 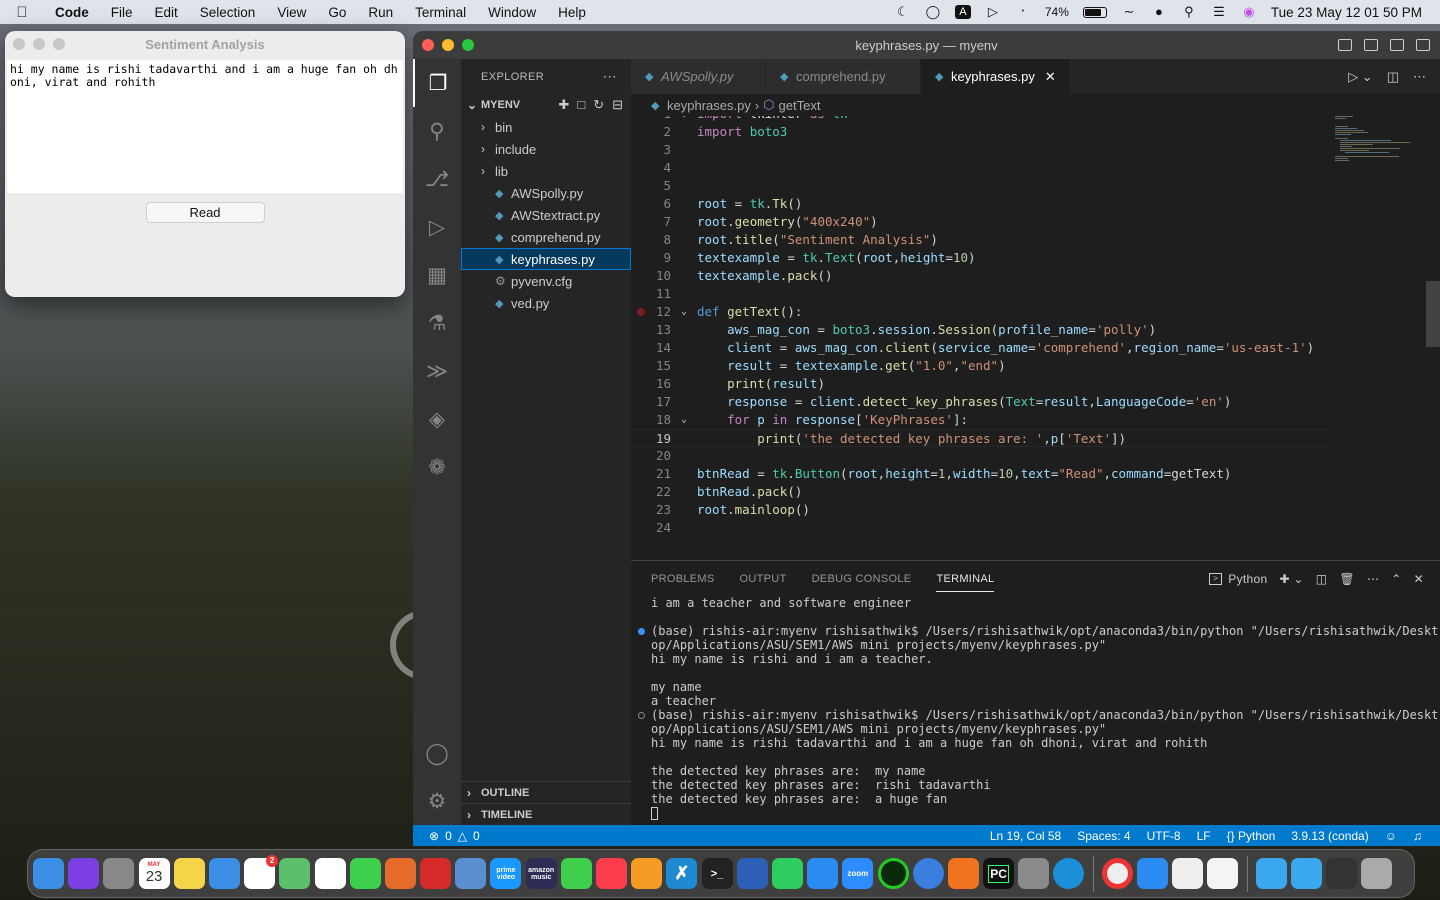 What do you see at coordinates (981, 186) in the screenshot?
I see `code-line: 5` at bounding box center [981, 186].